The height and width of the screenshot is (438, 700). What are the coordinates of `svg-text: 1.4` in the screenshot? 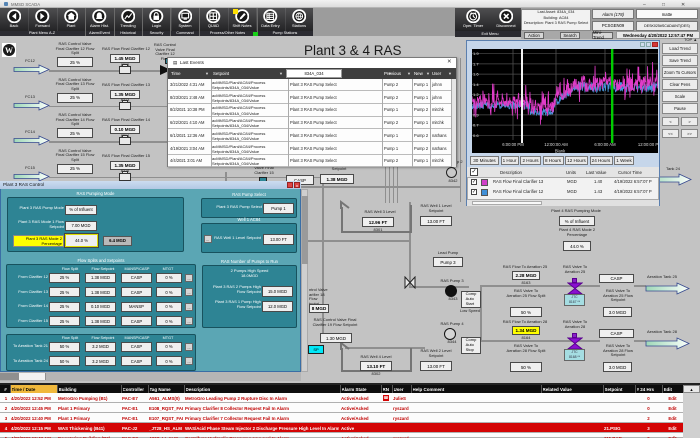 It's located at (476, 84).